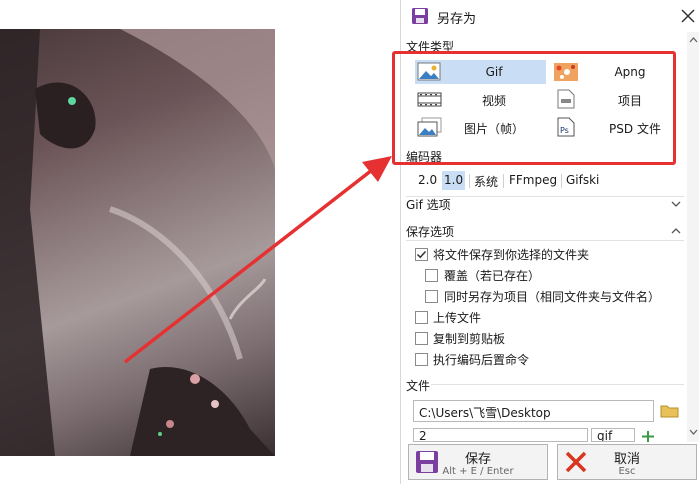  I want to click on encoder-tab-ffmpeg: FFmpeg, so click(533, 180).